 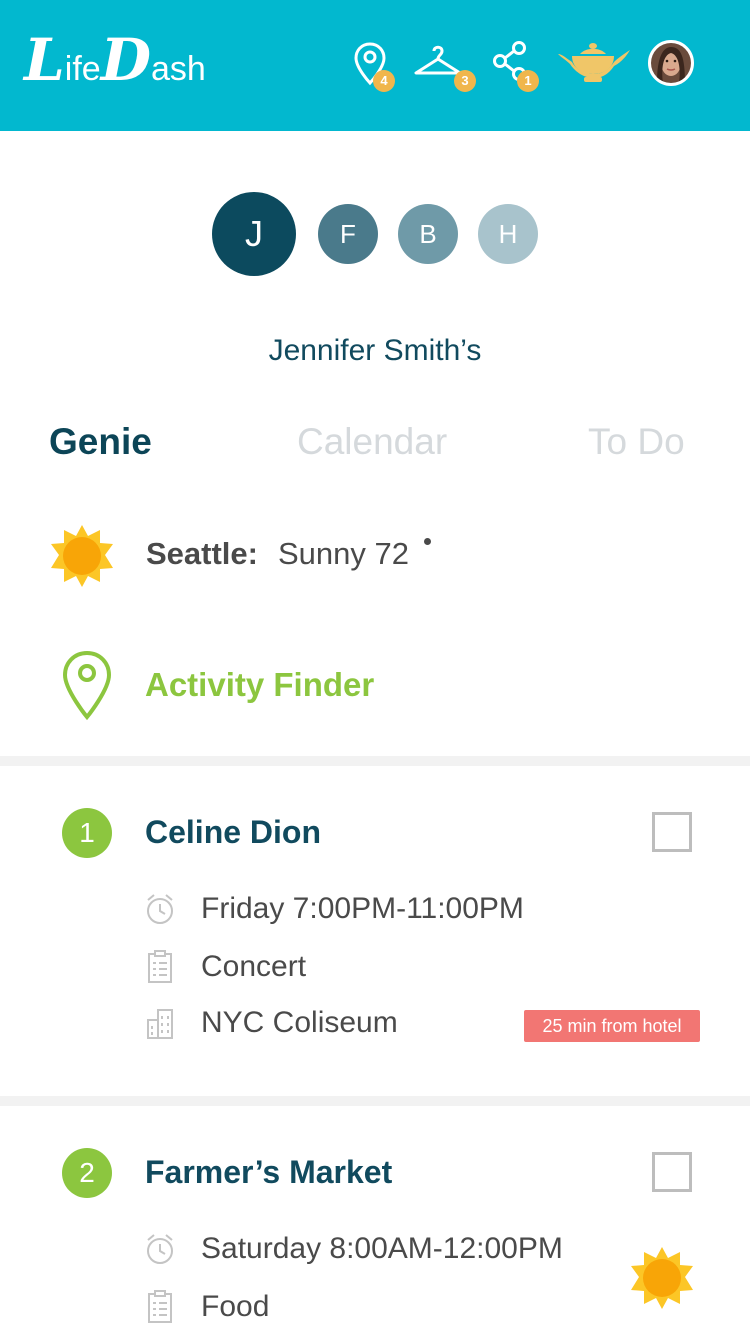 What do you see at coordinates (508, 234) in the screenshot?
I see `profile-h: H` at bounding box center [508, 234].